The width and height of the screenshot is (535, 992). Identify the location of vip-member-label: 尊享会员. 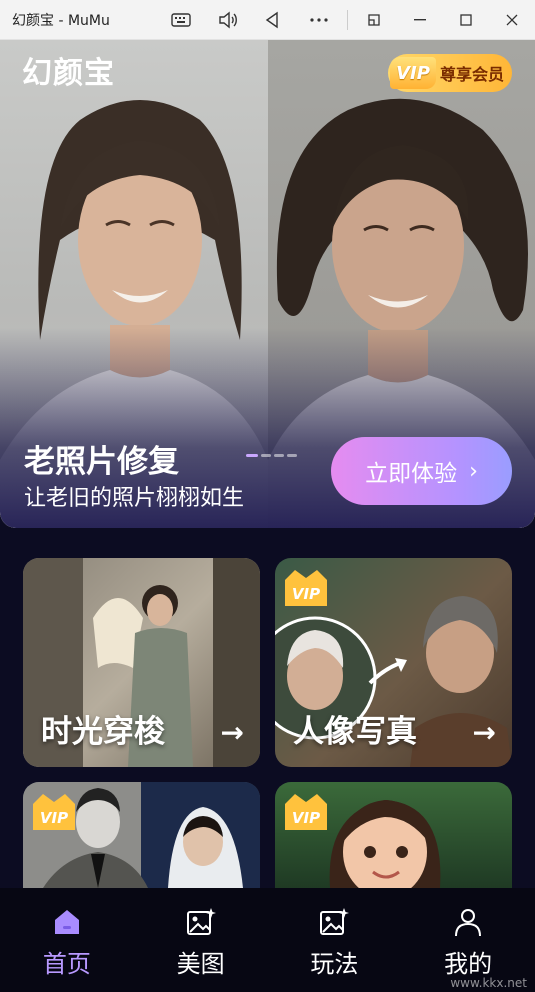
(472, 74).